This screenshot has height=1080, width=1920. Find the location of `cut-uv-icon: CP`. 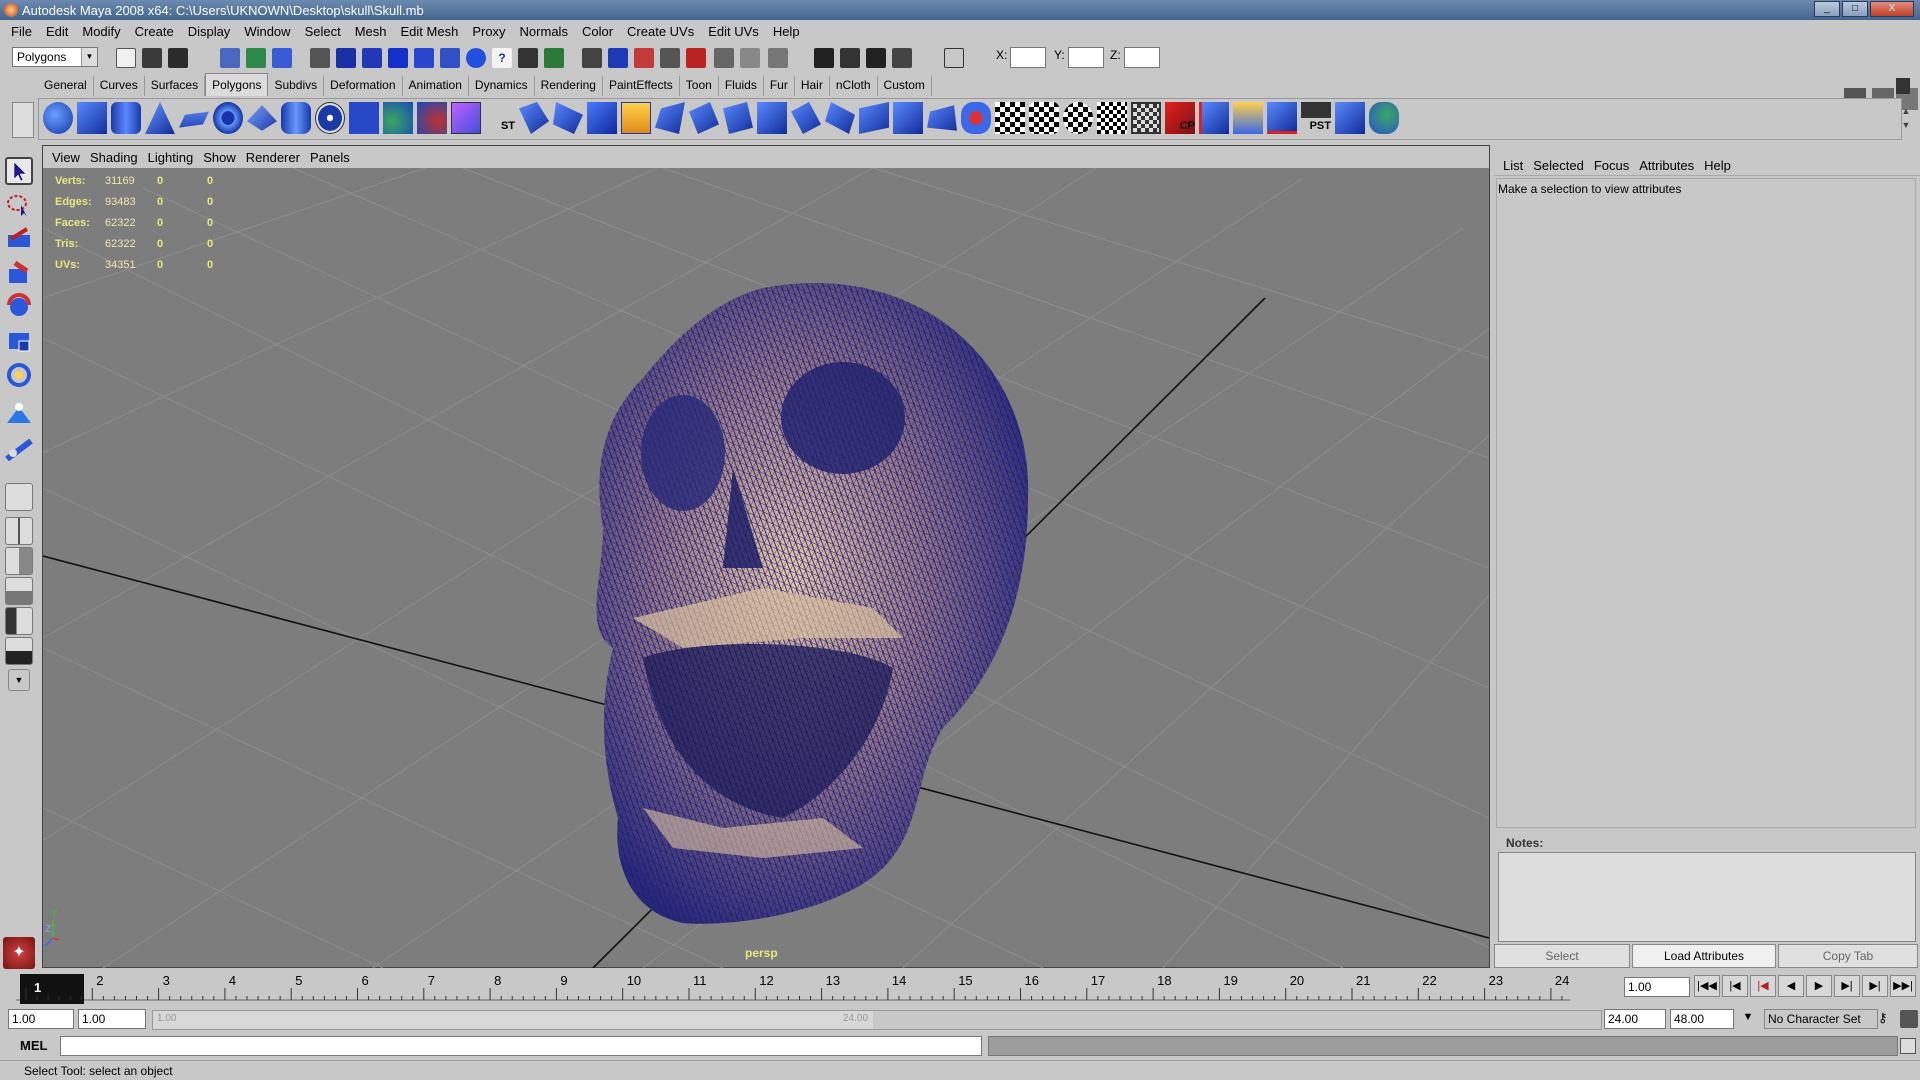

cut-uv-icon: CP is located at coordinates (1180, 118).